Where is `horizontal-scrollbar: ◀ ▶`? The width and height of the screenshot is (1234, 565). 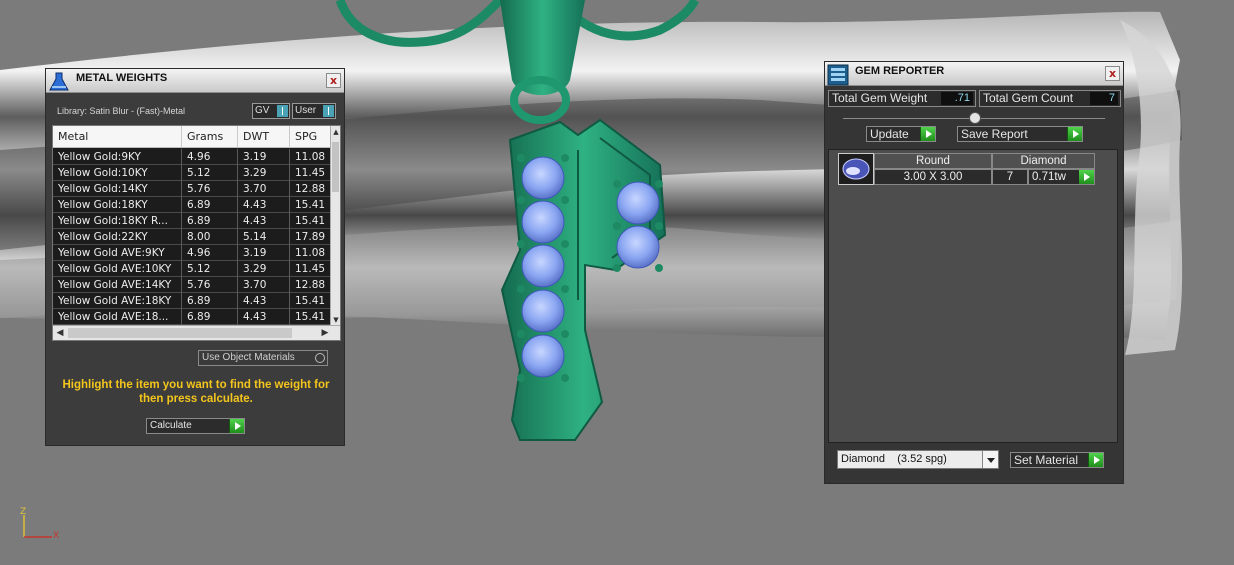 horizontal-scrollbar: ◀ ▶ is located at coordinates (196, 332).